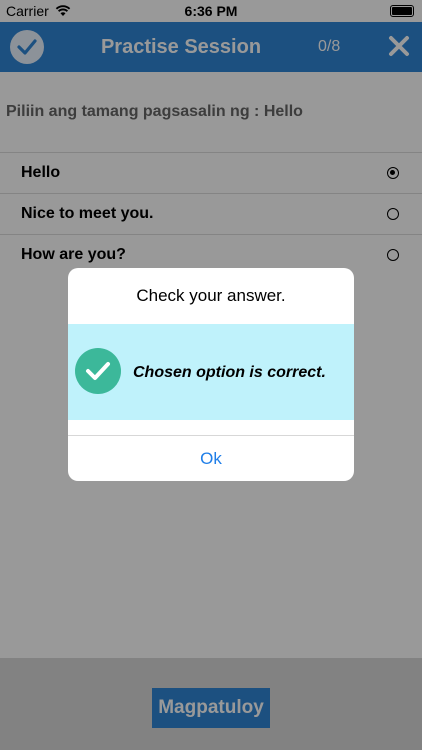 Image resolution: width=422 pixels, height=750 pixels. Describe the element at coordinates (211, 458) in the screenshot. I see `ok-button: Ok` at that location.